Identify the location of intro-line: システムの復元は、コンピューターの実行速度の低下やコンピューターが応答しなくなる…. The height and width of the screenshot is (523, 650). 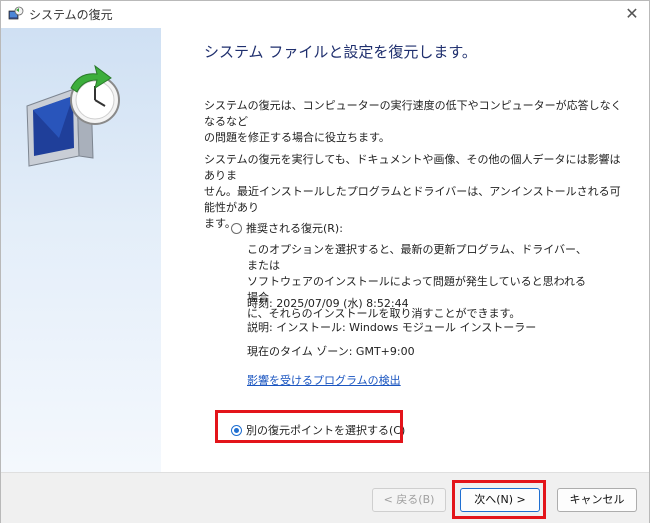
(413, 113).